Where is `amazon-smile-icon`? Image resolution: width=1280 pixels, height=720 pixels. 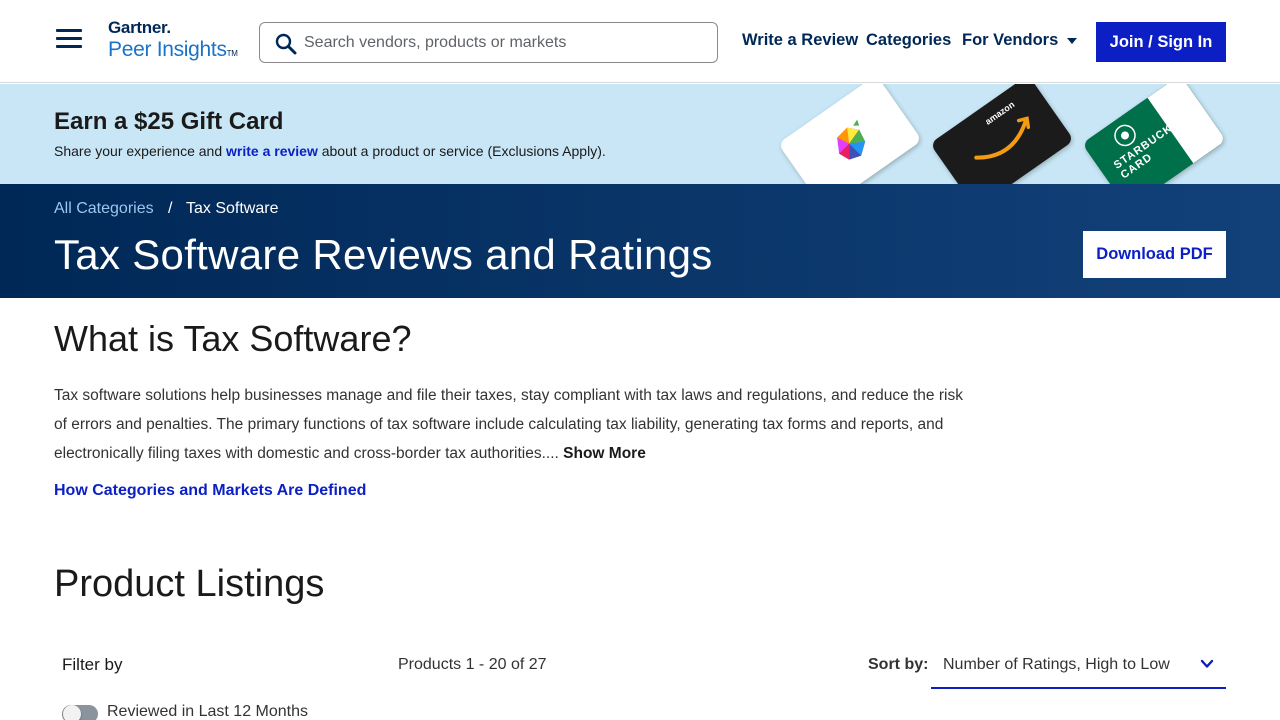
amazon-smile-icon is located at coordinates (1002, 138).